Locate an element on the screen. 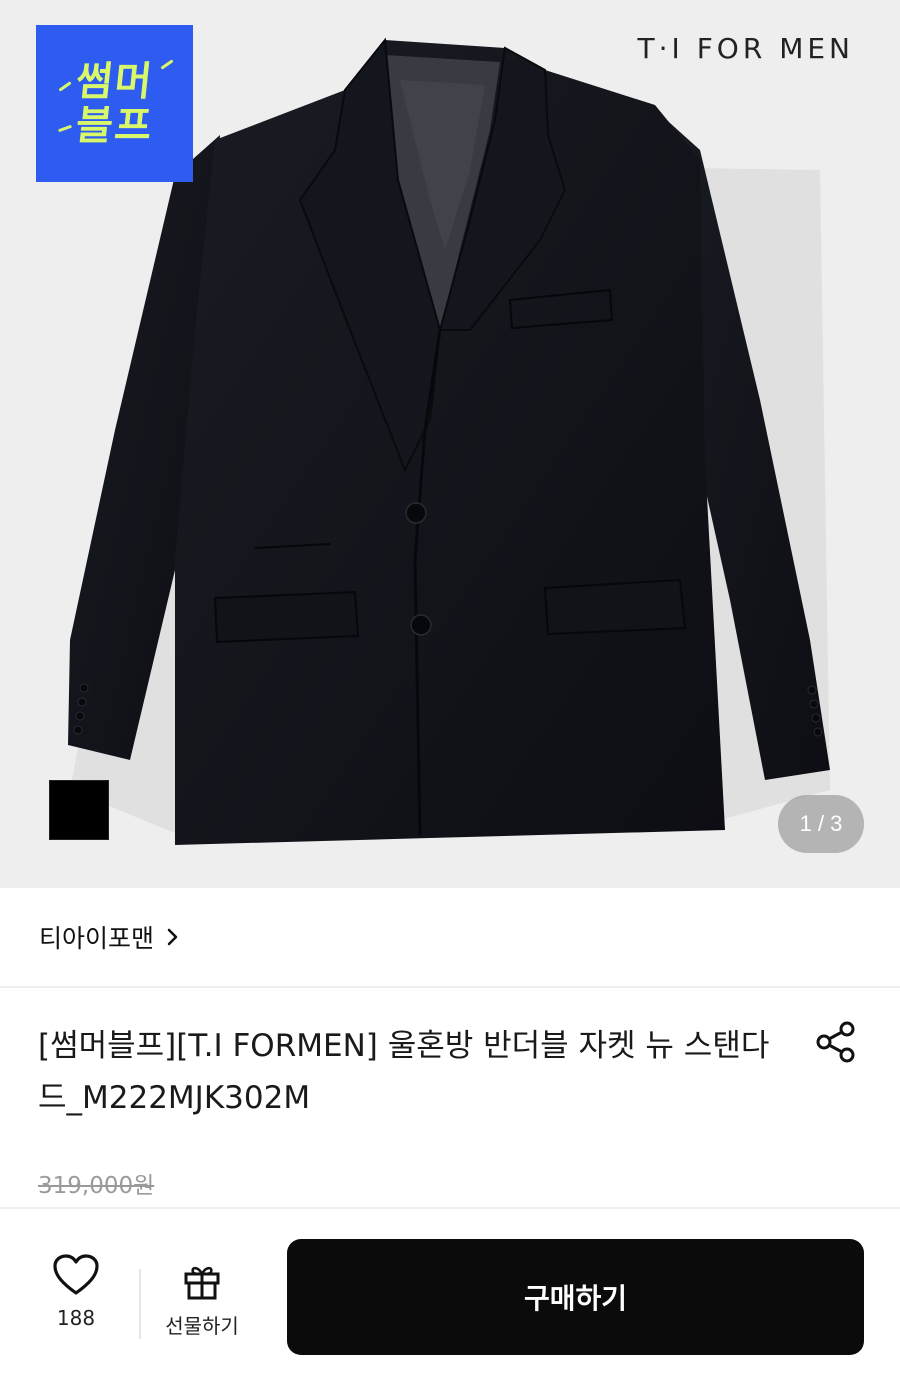 The height and width of the screenshot is (1379, 900). like-count: 188 is located at coordinates (76, 1318).